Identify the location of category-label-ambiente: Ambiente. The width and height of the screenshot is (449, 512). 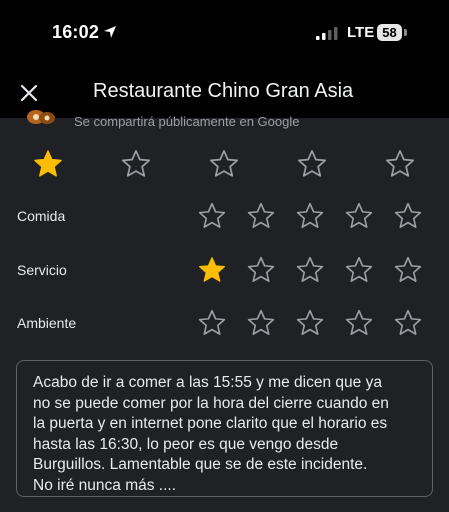
(47, 323).